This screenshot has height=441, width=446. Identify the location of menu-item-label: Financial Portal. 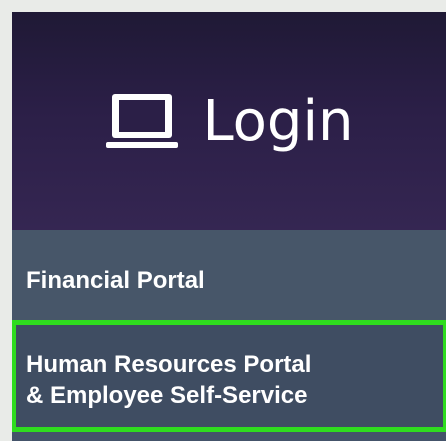
(115, 280).